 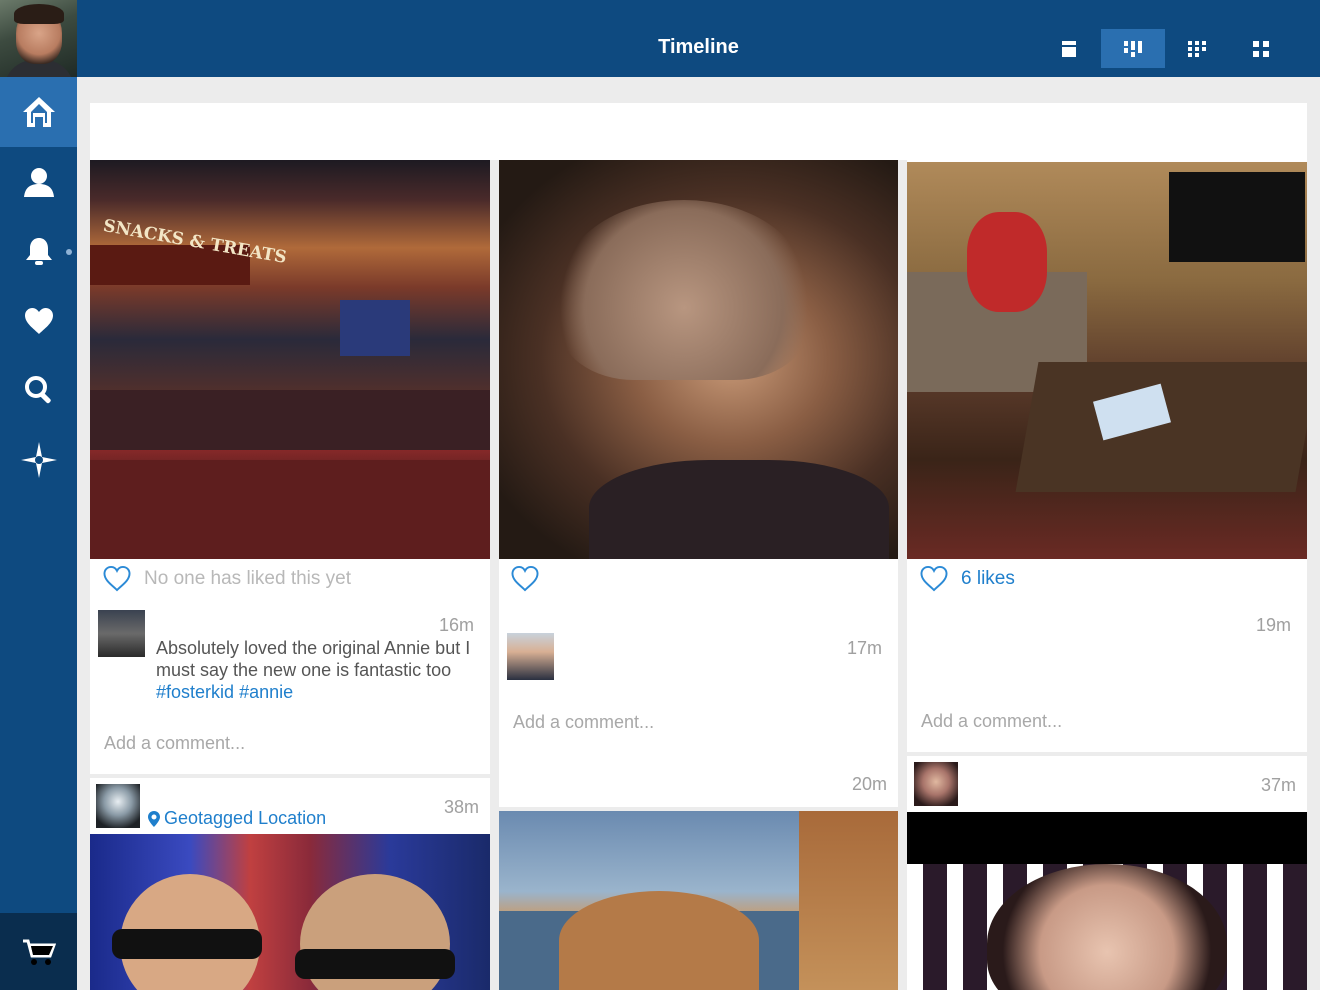 What do you see at coordinates (195, 692) in the screenshot?
I see `hashtag-link: #fosterkid` at bounding box center [195, 692].